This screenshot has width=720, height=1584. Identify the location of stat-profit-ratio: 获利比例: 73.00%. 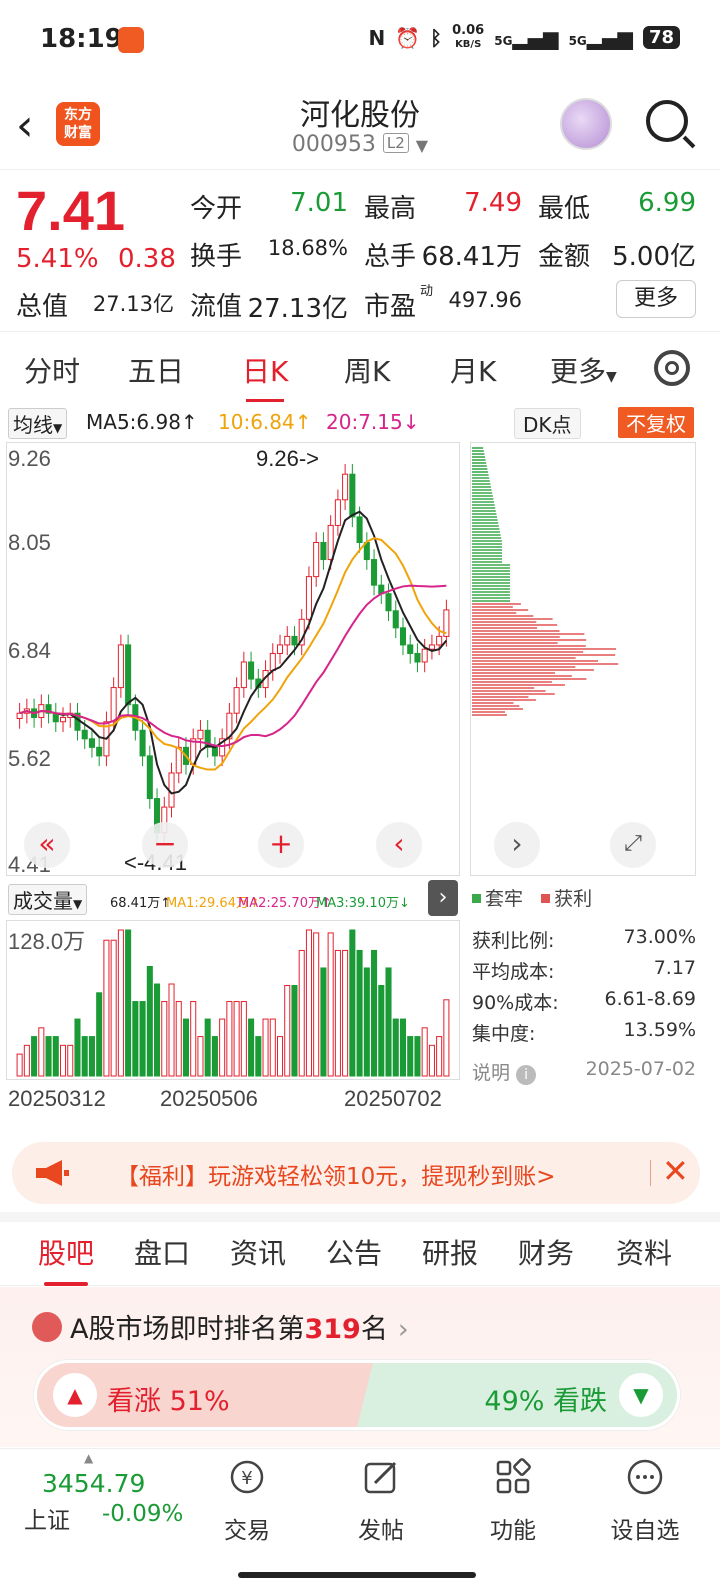
(584, 939).